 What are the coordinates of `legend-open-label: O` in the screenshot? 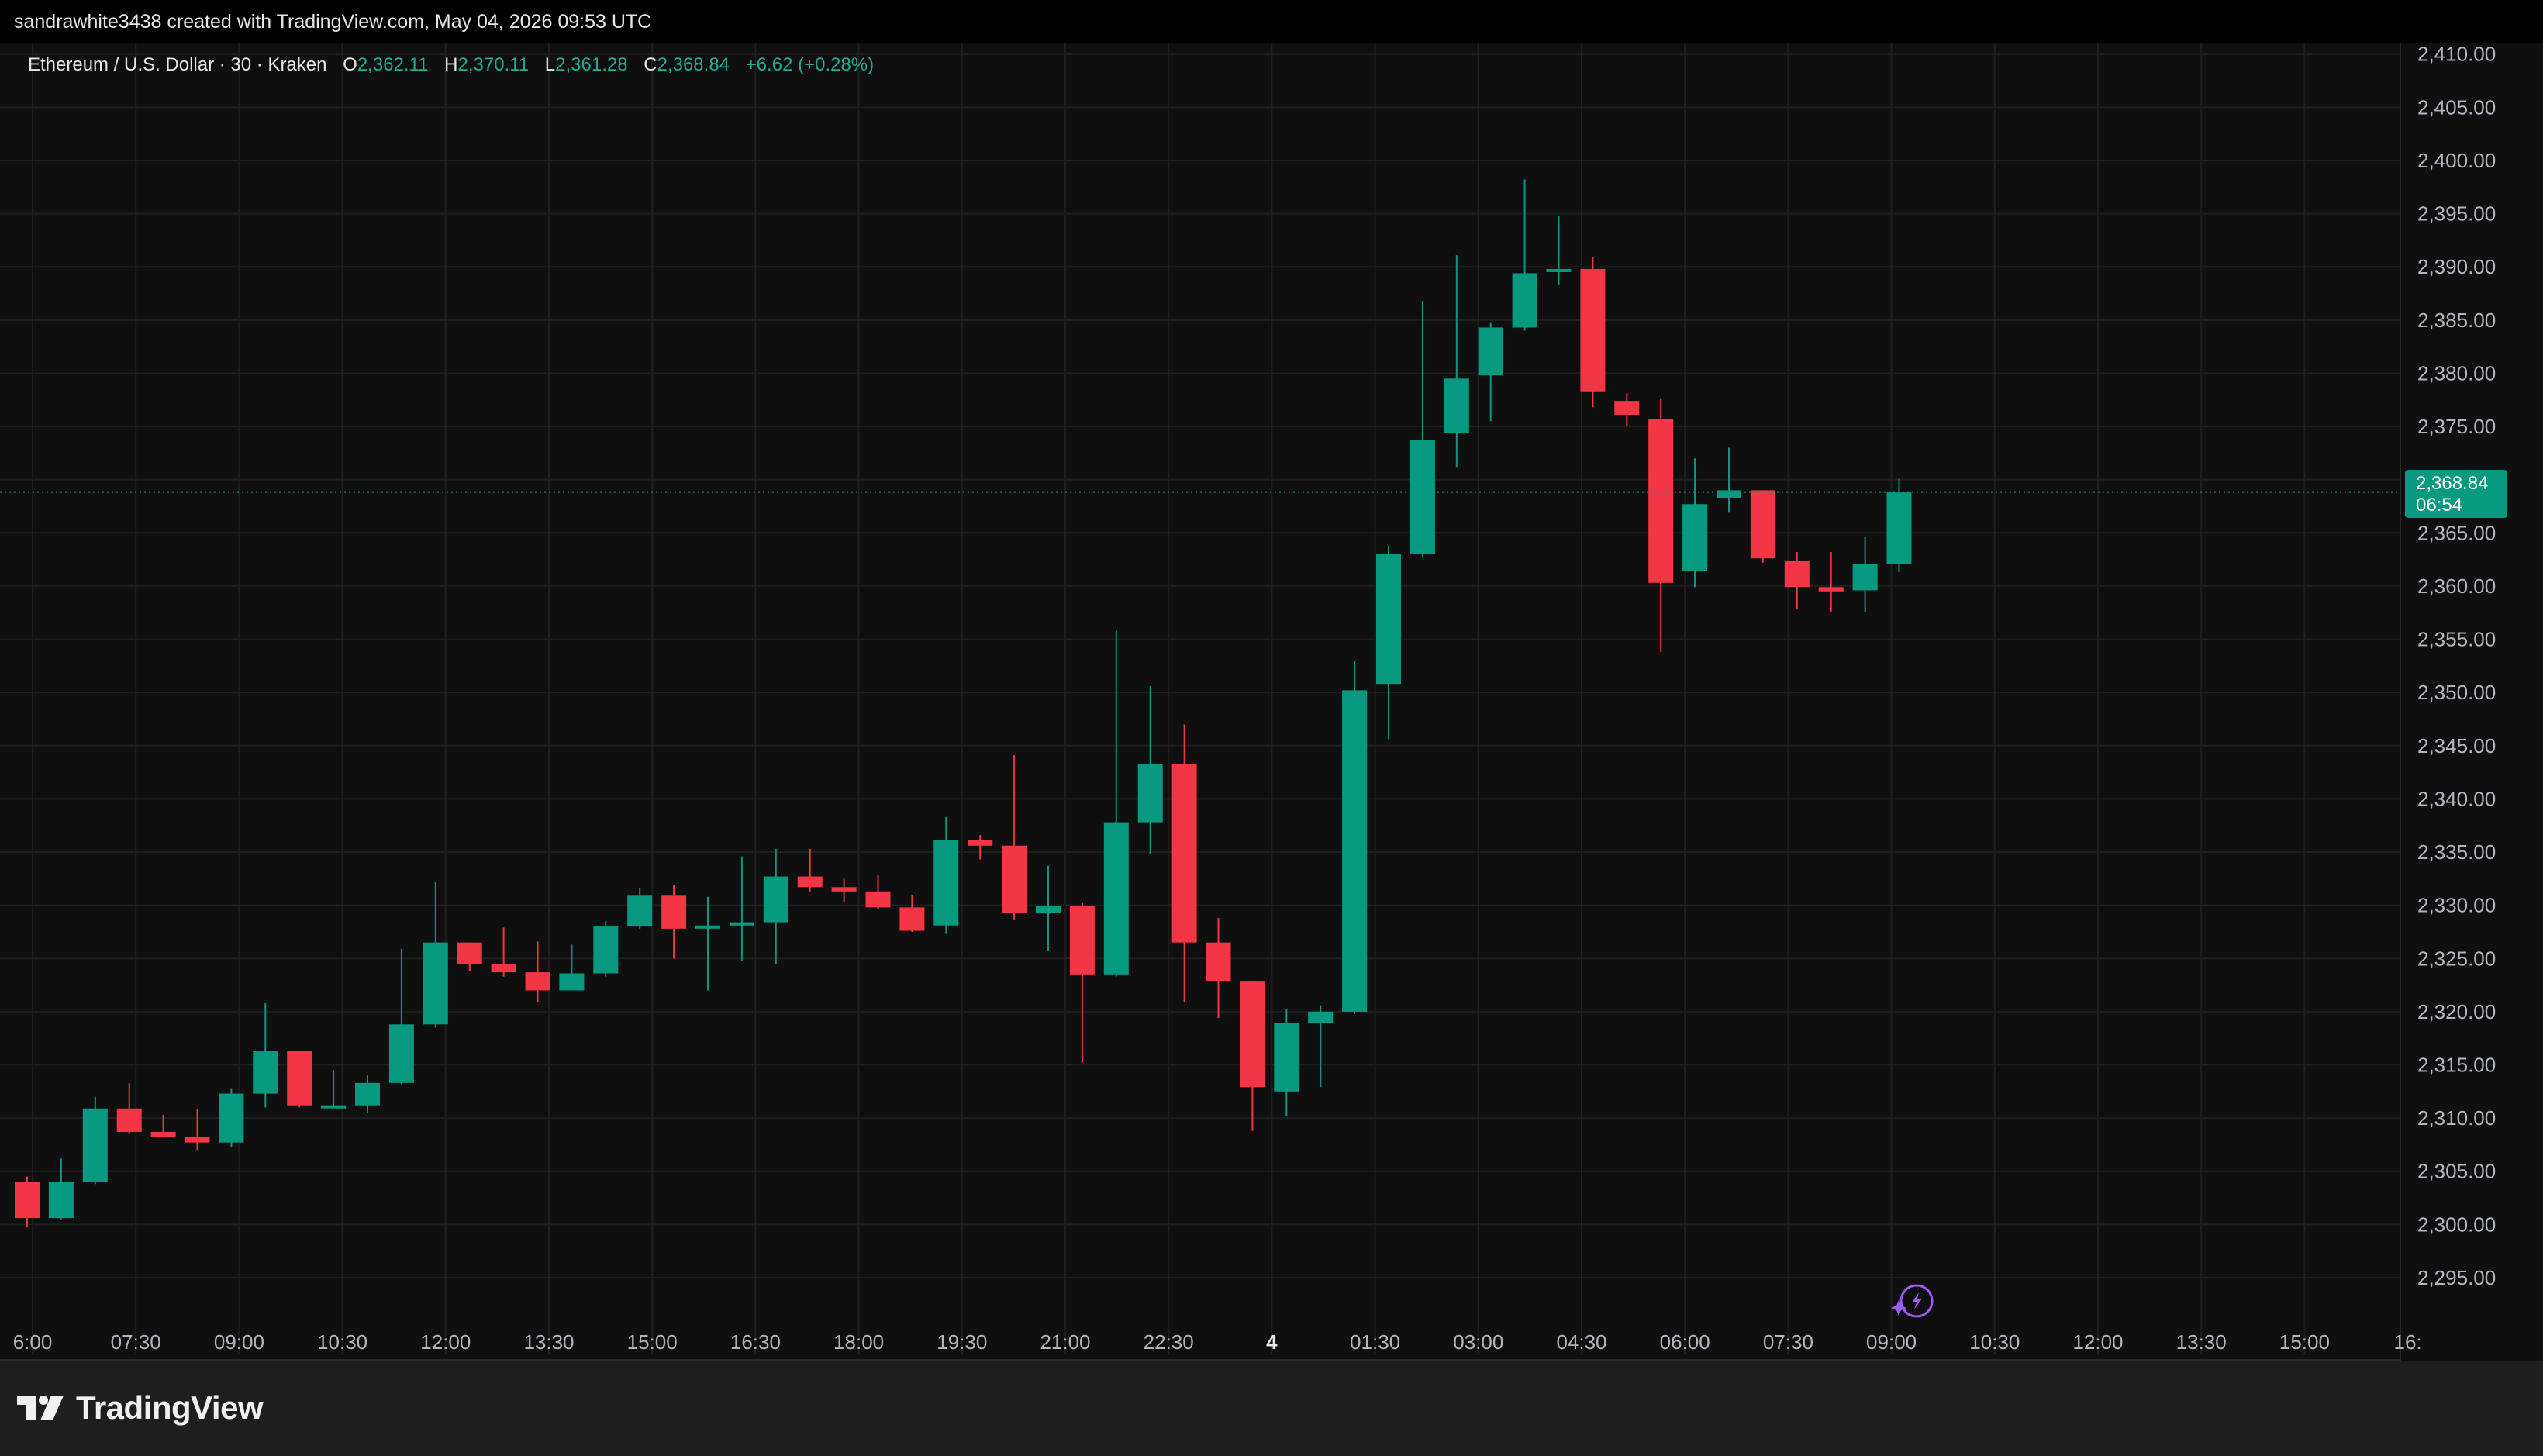 It's located at (350, 64).